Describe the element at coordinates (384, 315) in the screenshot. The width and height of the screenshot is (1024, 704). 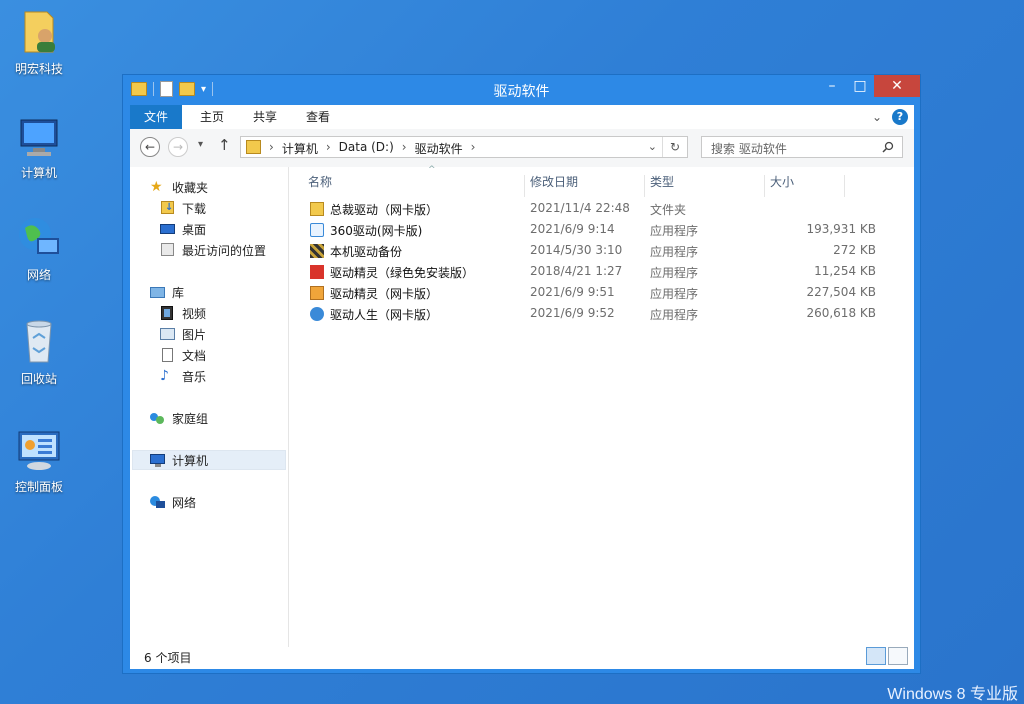
I see `file-name: 驱动人生（网卡版）` at that location.